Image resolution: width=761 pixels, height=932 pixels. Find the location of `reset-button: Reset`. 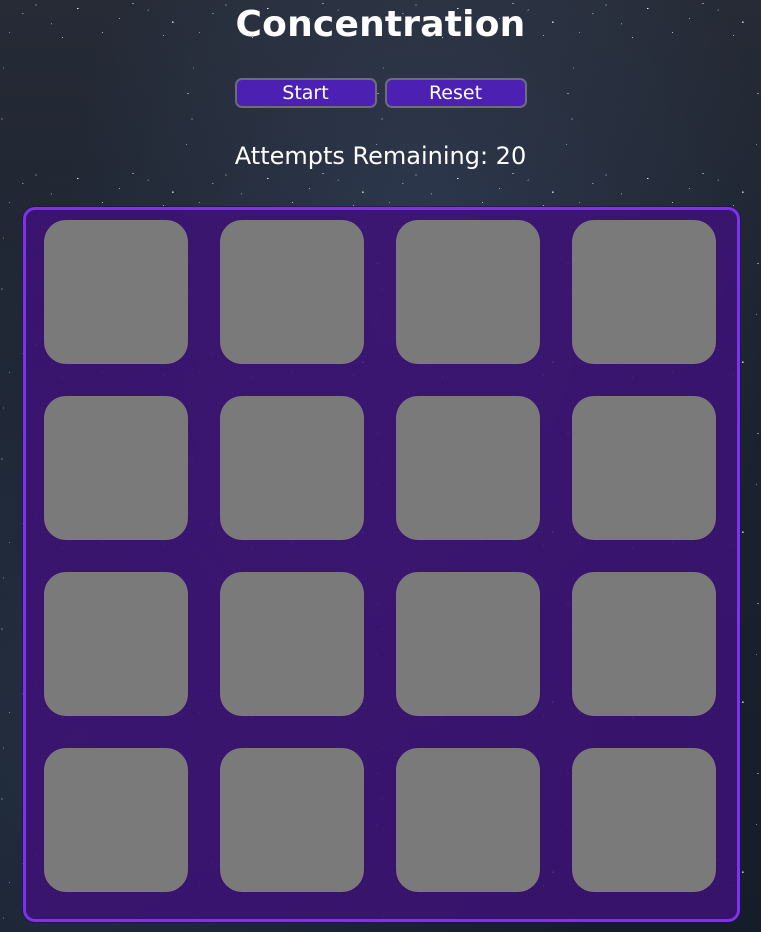

reset-button: Reset is located at coordinates (455, 93).